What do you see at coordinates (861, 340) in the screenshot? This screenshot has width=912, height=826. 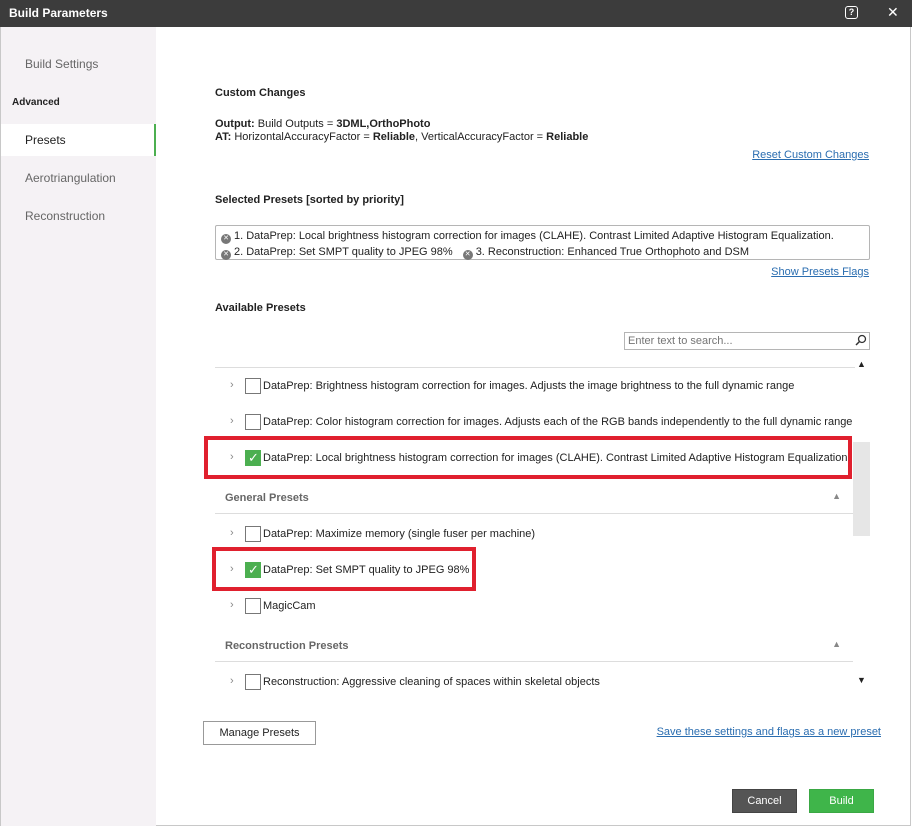 I see `search-icon` at bounding box center [861, 340].